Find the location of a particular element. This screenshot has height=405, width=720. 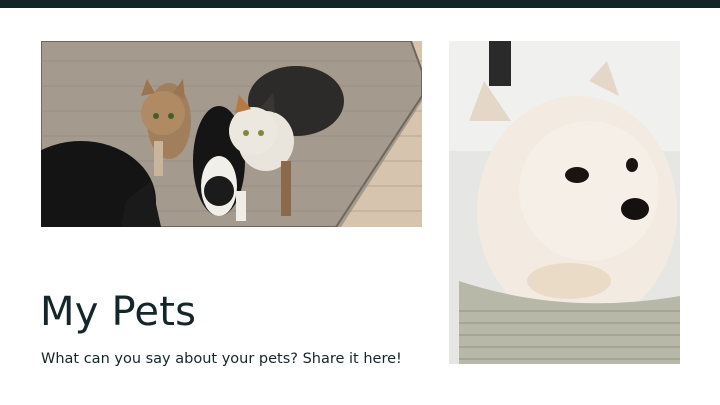

page-title: My Pets is located at coordinates (118, 312).